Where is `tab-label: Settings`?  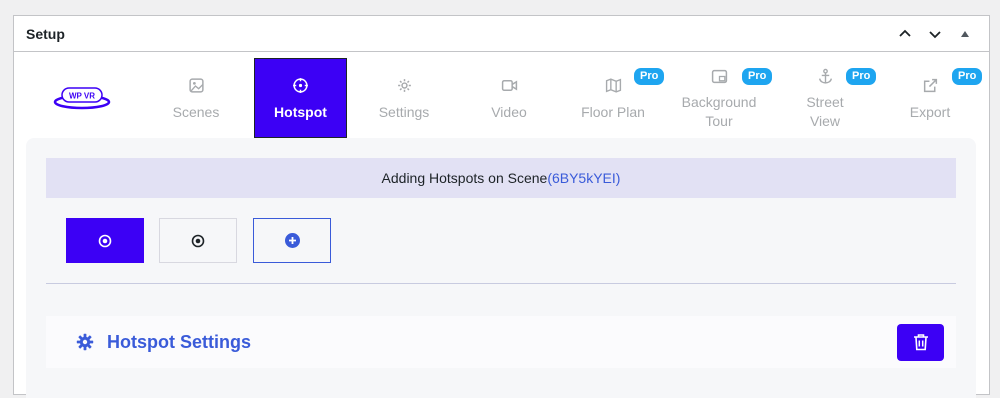
tab-label: Settings is located at coordinates (404, 111).